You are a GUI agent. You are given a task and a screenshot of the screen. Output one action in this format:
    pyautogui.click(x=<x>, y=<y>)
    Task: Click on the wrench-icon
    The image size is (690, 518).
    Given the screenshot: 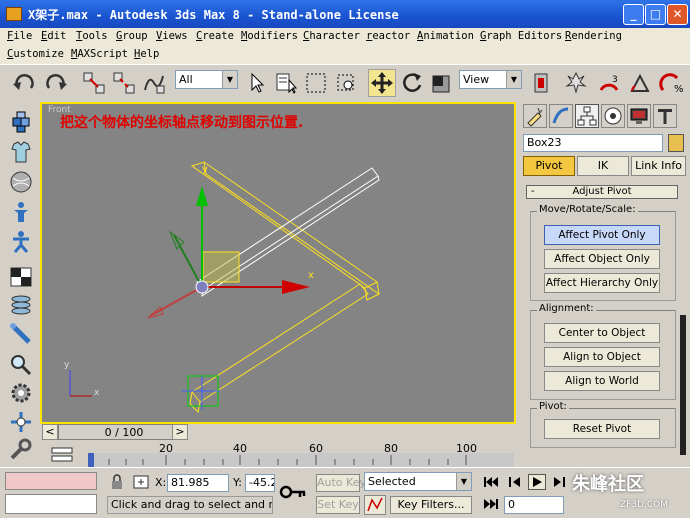 What is the action you would take?
    pyautogui.click(x=21, y=450)
    